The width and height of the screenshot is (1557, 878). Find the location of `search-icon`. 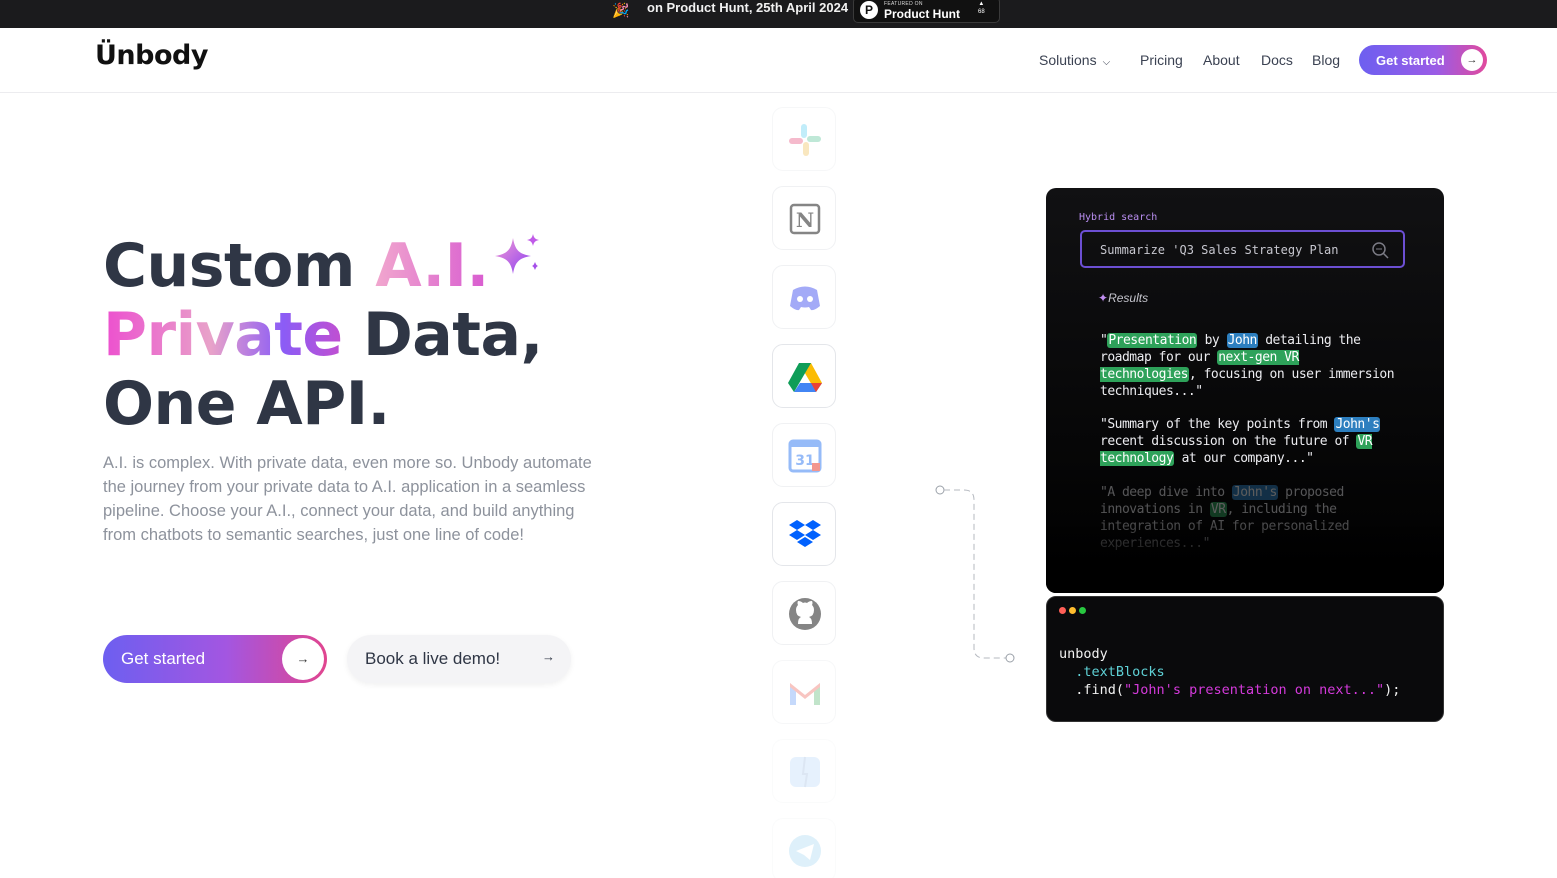

search-icon is located at coordinates (1380, 250).